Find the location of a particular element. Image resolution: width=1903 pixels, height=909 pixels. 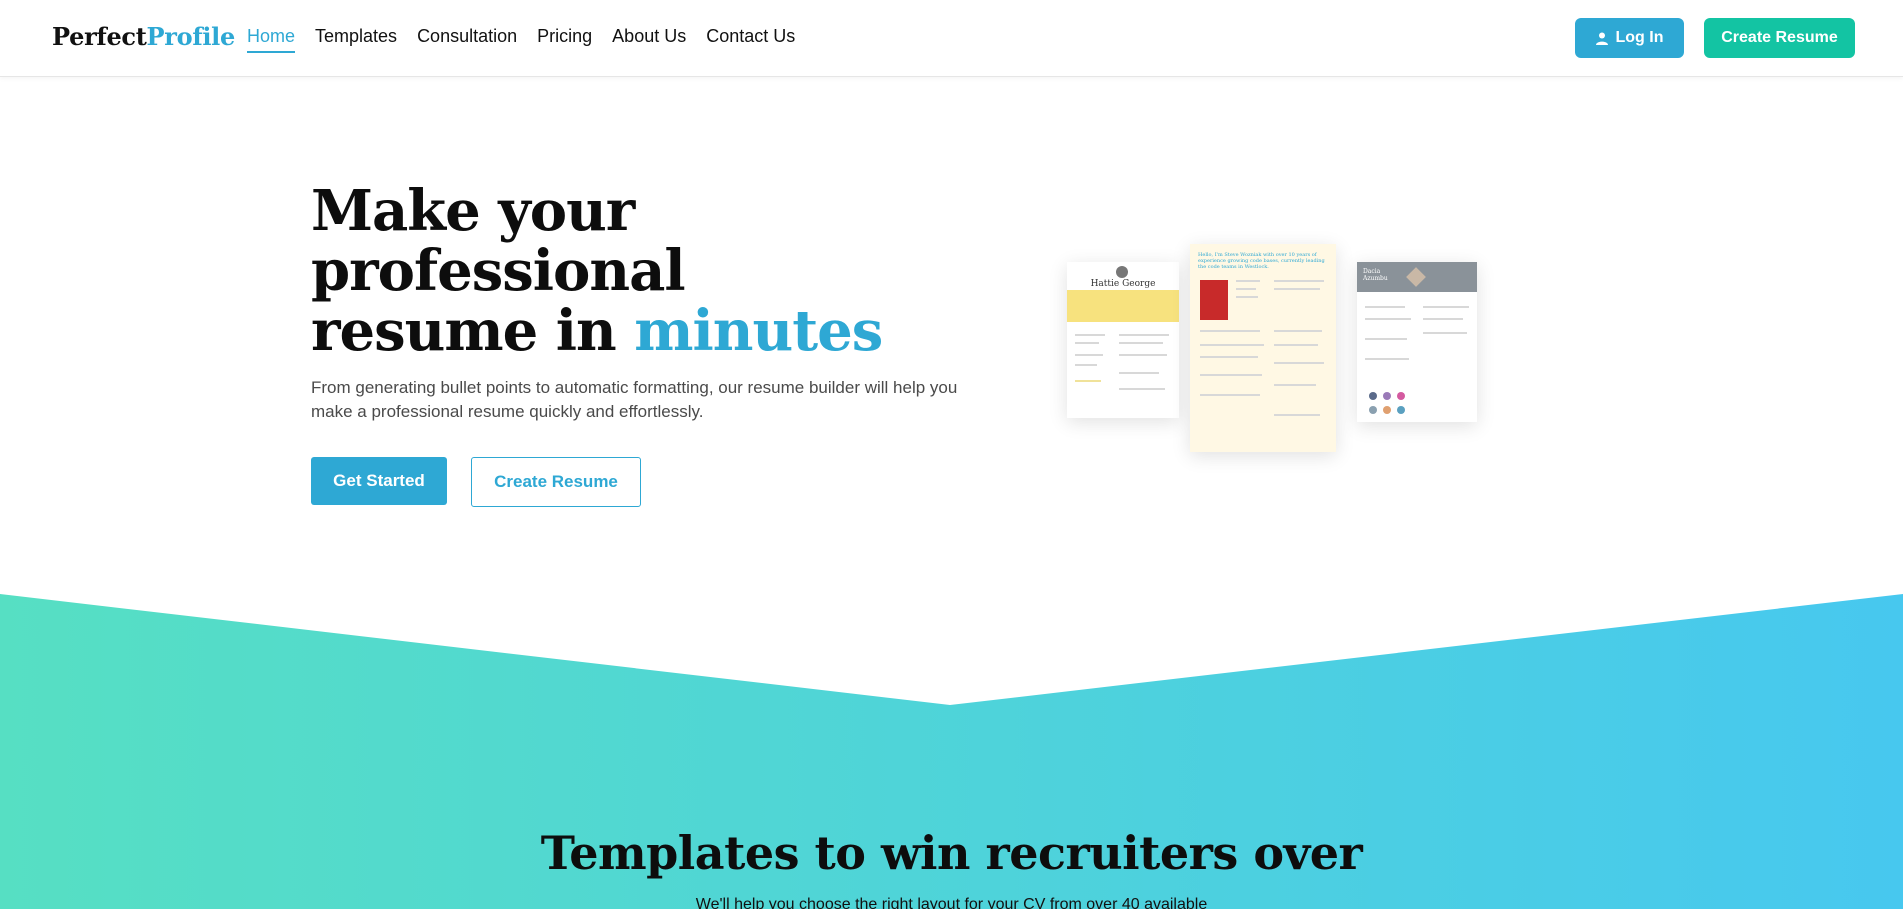

brand-logo: PerfectProfile is located at coordinates (143, 36).